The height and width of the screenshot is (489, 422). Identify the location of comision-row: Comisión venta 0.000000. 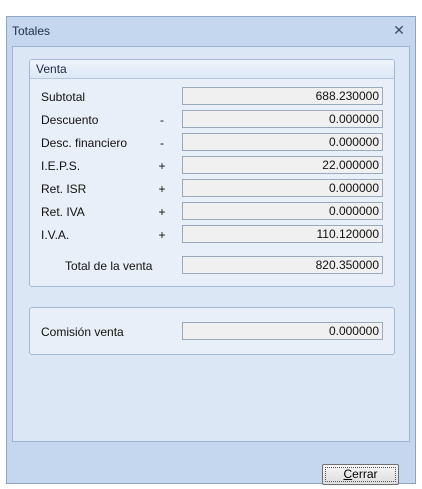
(212, 332).